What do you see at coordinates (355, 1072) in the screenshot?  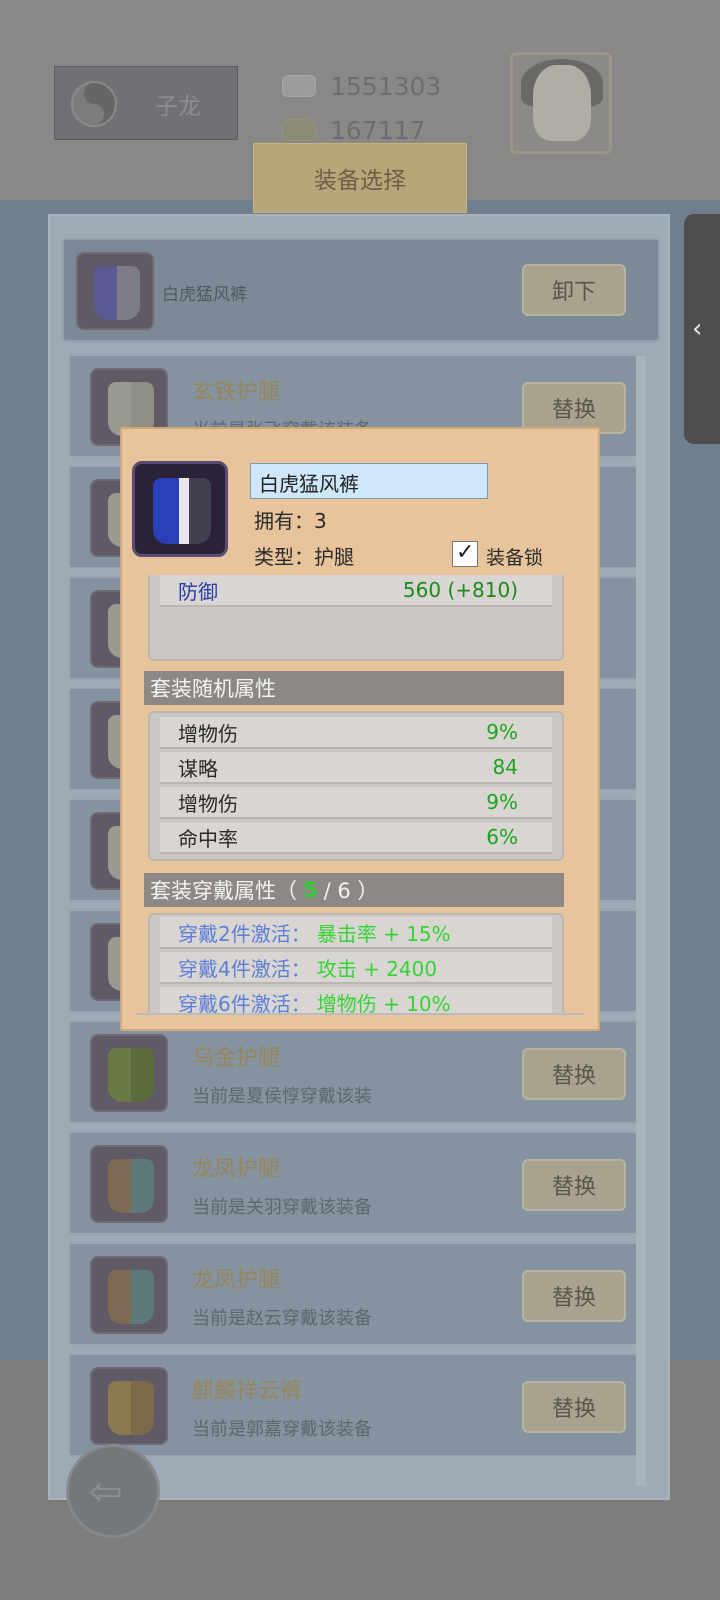 I see `list-item: 乌金护腿 当前是夏侯惇穿戴该装 替换` at bounding box center [355, 1072].